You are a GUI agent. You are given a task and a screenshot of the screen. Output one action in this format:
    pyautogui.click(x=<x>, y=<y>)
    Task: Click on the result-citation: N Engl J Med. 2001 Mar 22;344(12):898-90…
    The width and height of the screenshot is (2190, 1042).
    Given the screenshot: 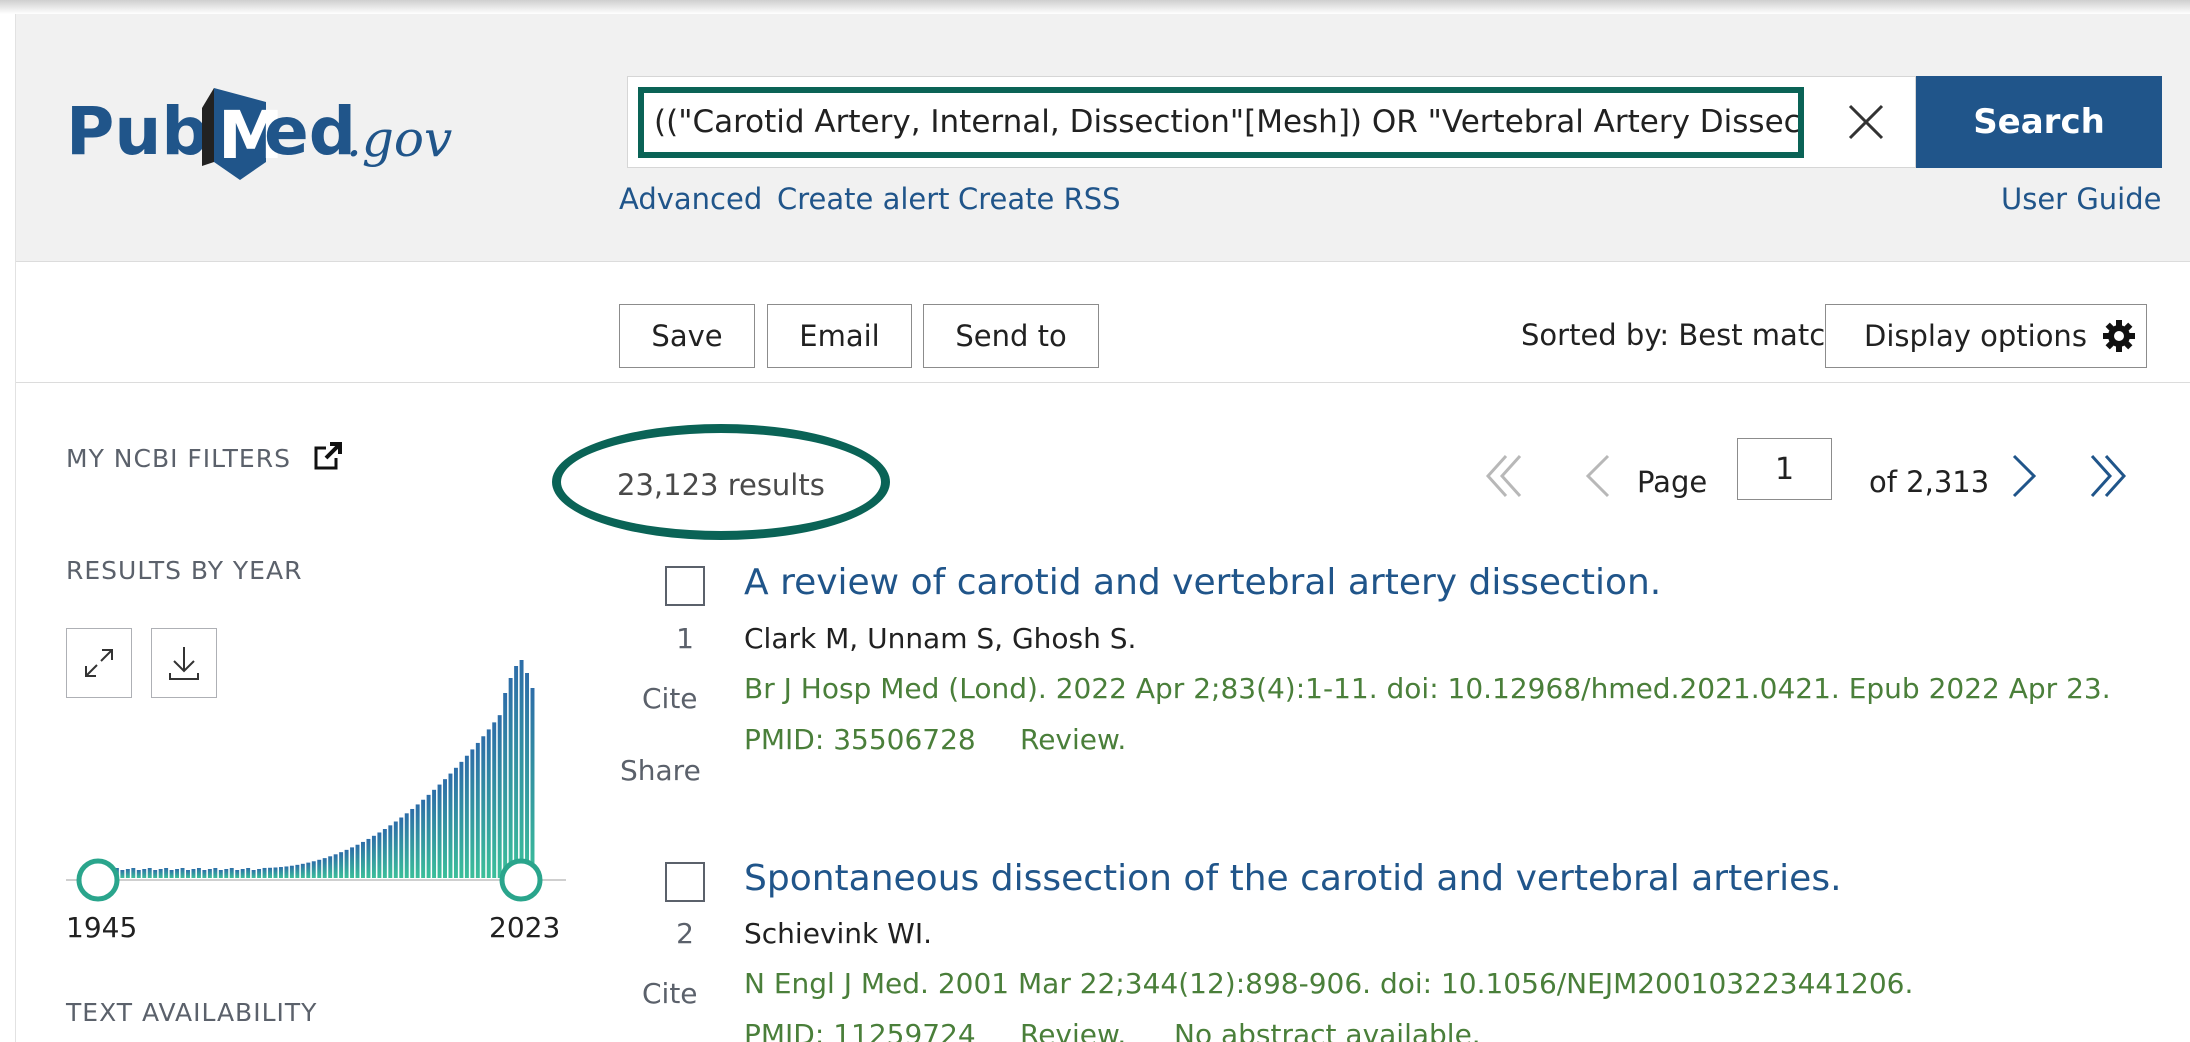 What is the action you would take?
    pyautogui.click(x=1329, y=983)
    